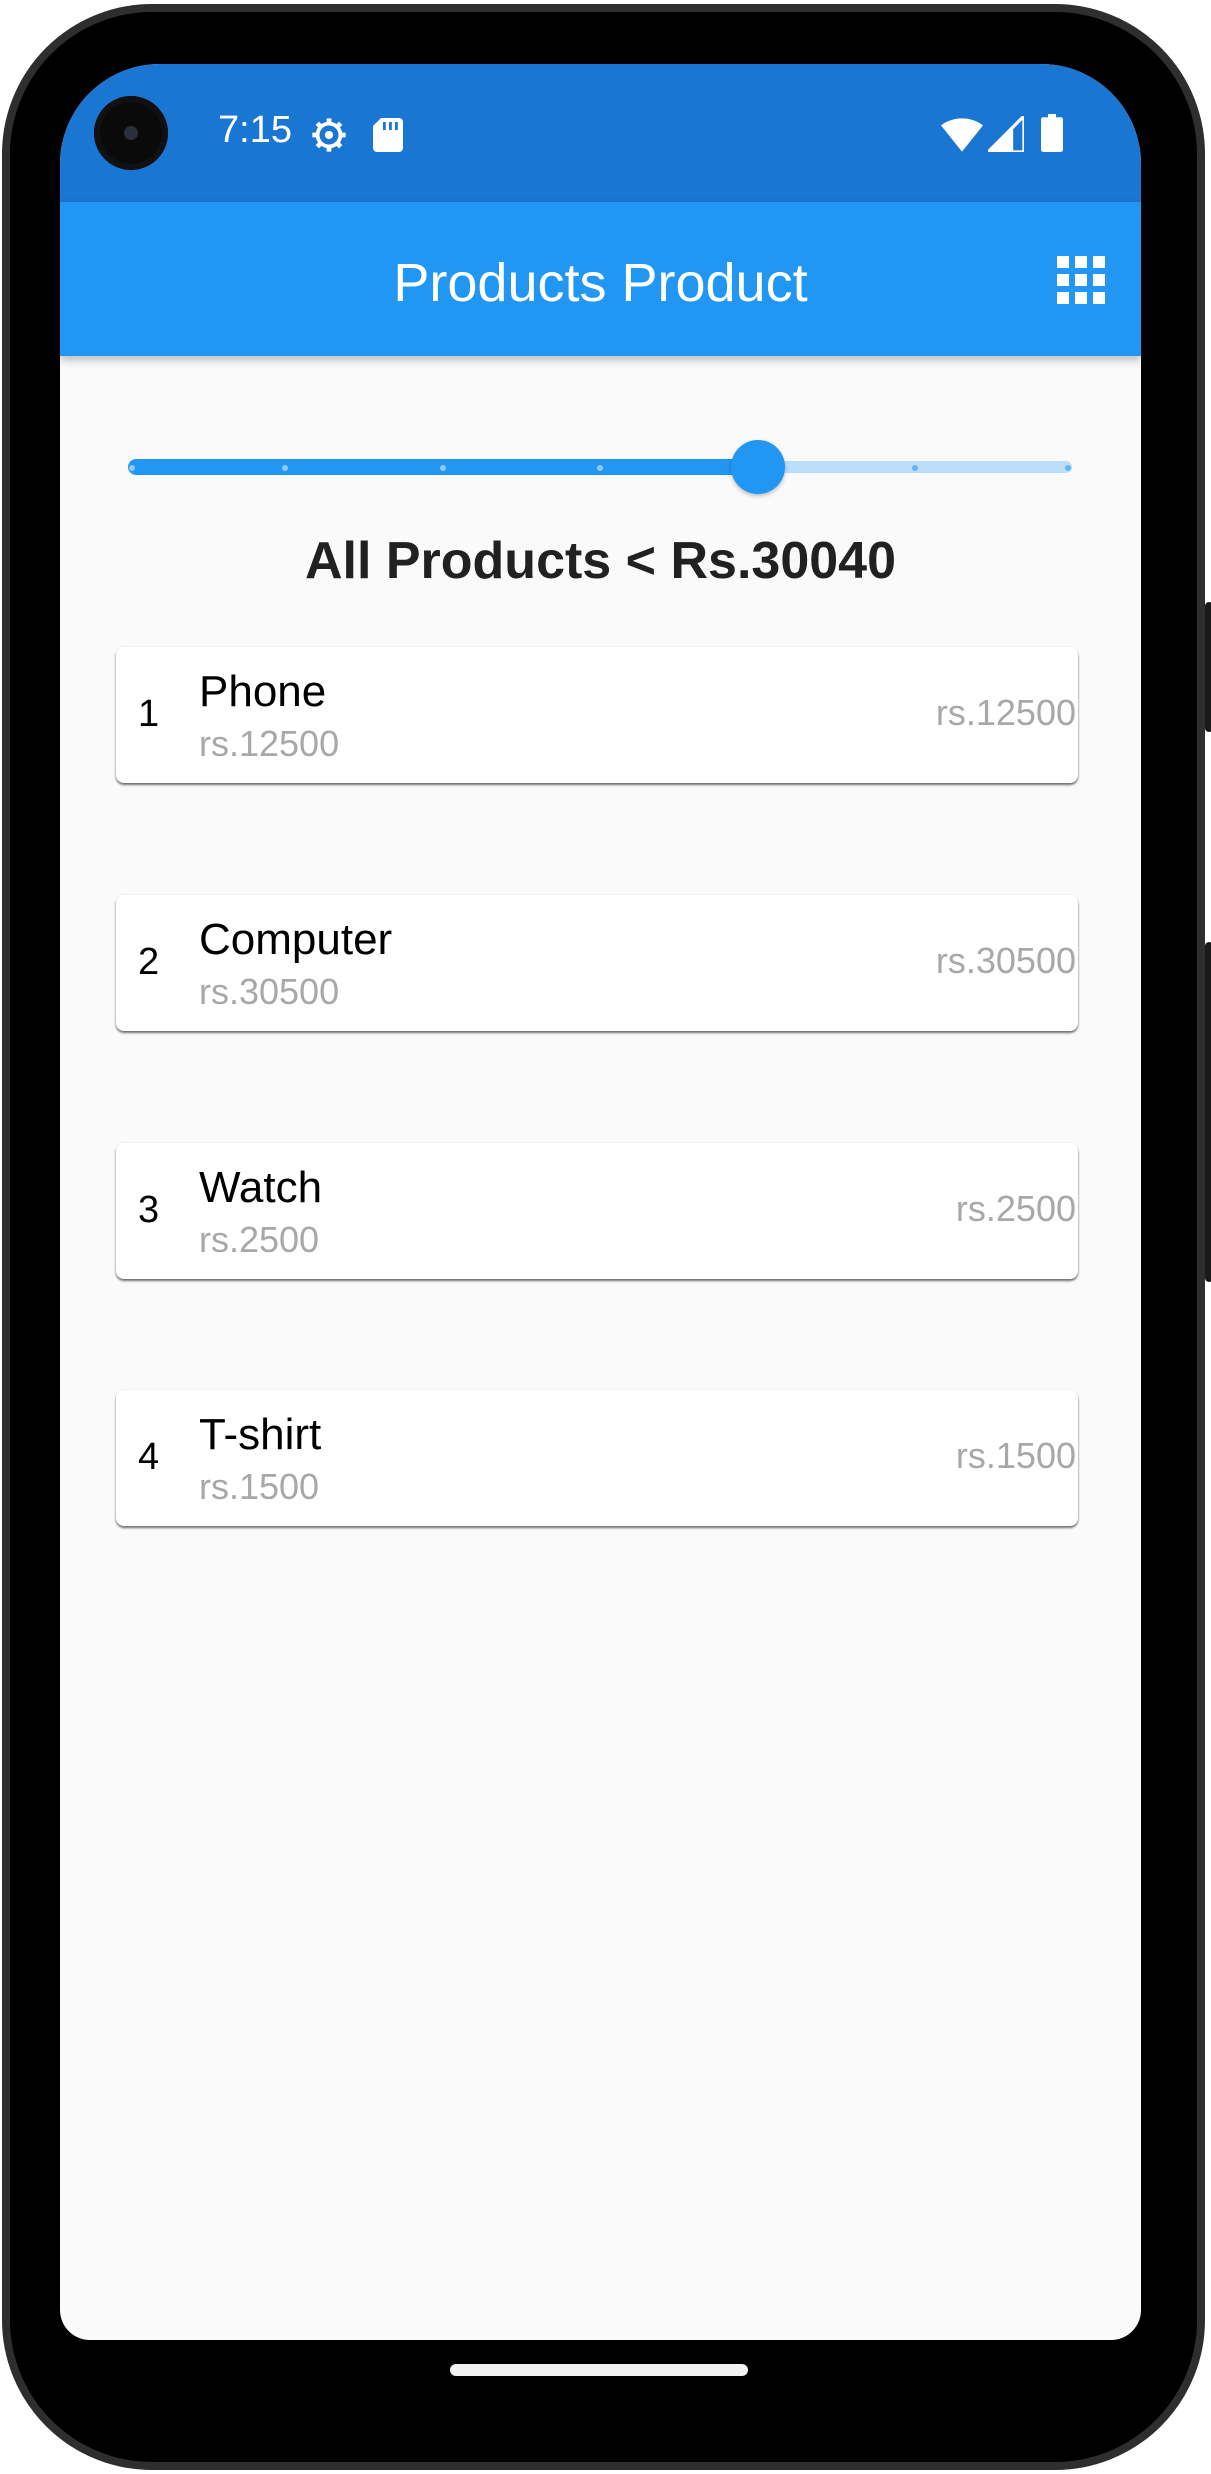 The height and width of the screenshot is (2474, 1211). What do you see at coordinates (149, 1210) in the screenshot?
I see `product-index: 3` at bounding box center [149, 1210].